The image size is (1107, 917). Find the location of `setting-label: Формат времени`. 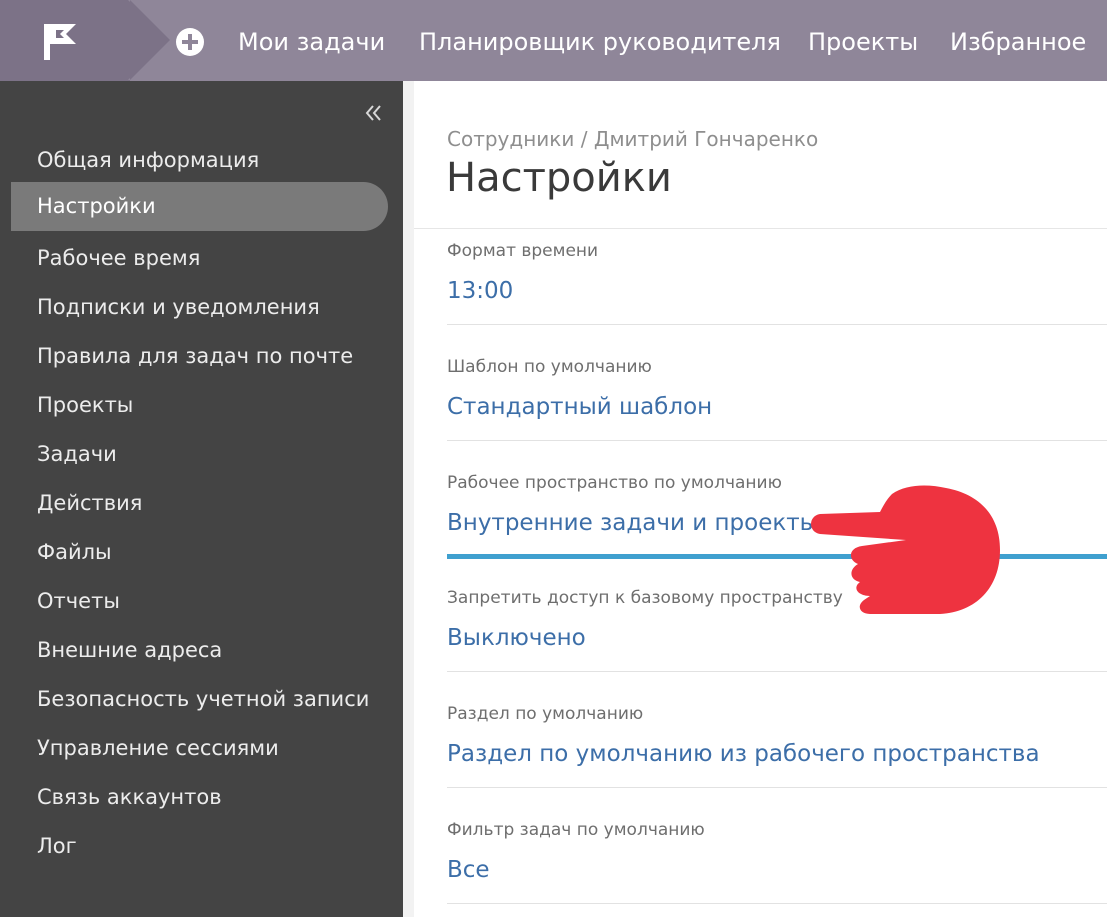

setting-label: Формат времени is located at coordinates (523, 251).